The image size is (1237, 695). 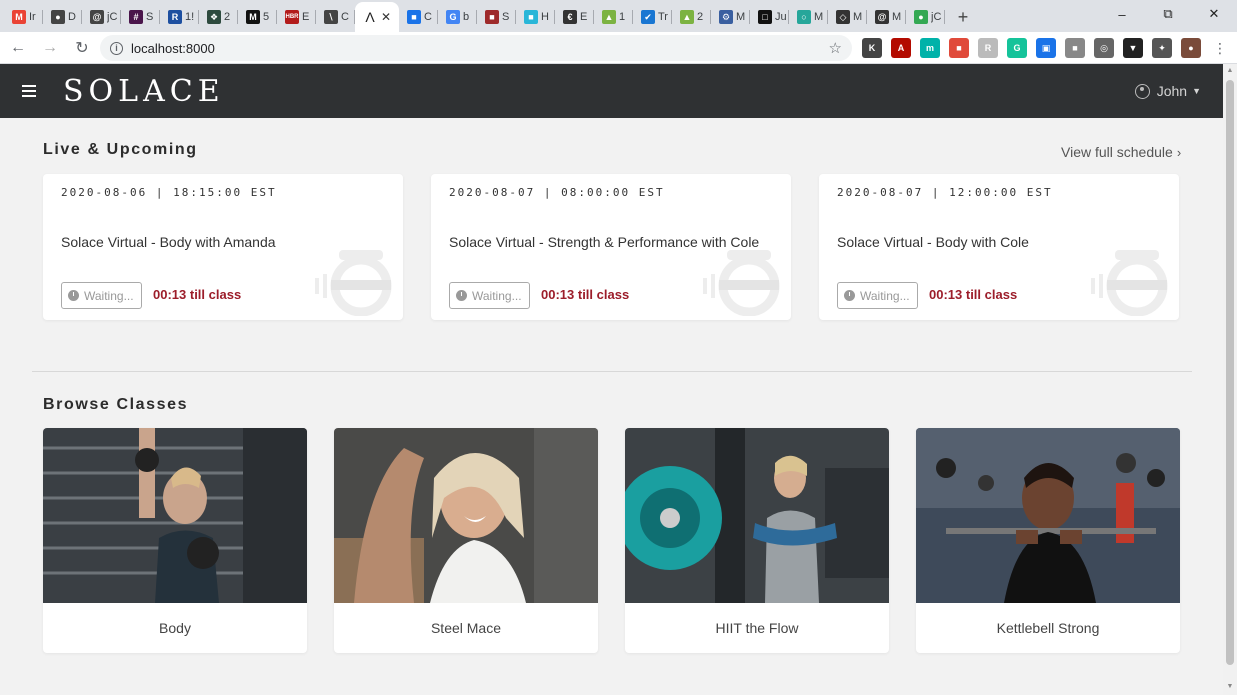 What do you see at coordinates (535, 17) in the screenshot?
I see `browser-tab: ■ H` at bounding box center [535, 17].